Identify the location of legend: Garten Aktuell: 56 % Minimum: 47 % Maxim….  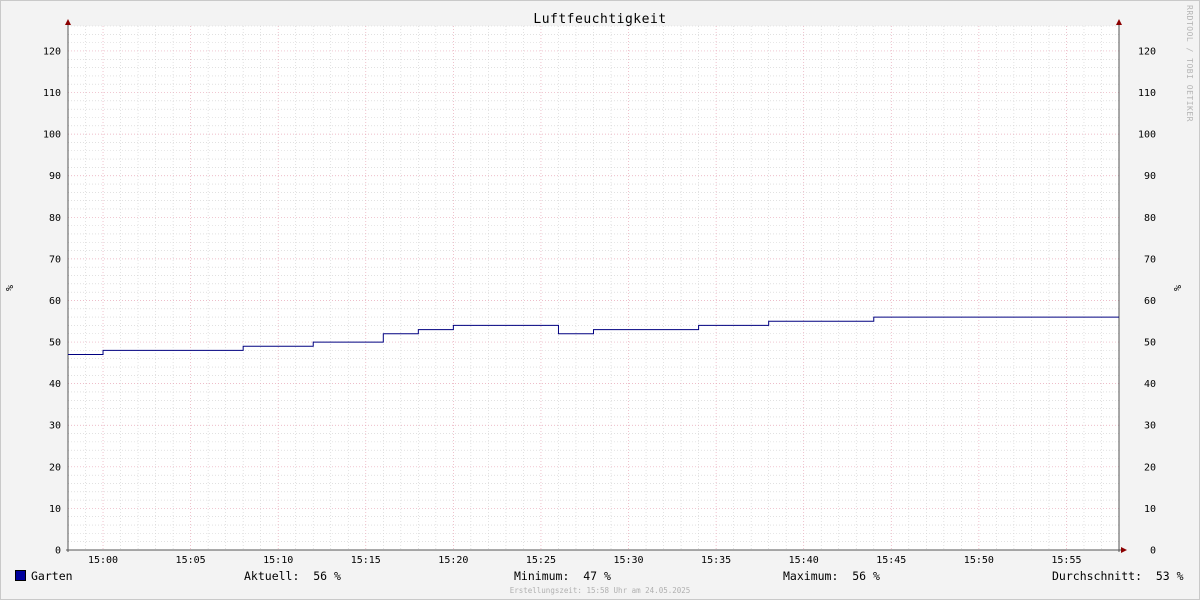
(600, 577).